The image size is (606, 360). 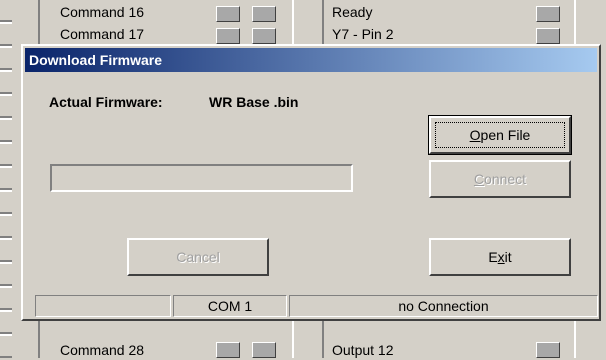 I want to click on status-cell-empty, so click(x=103, y=306).